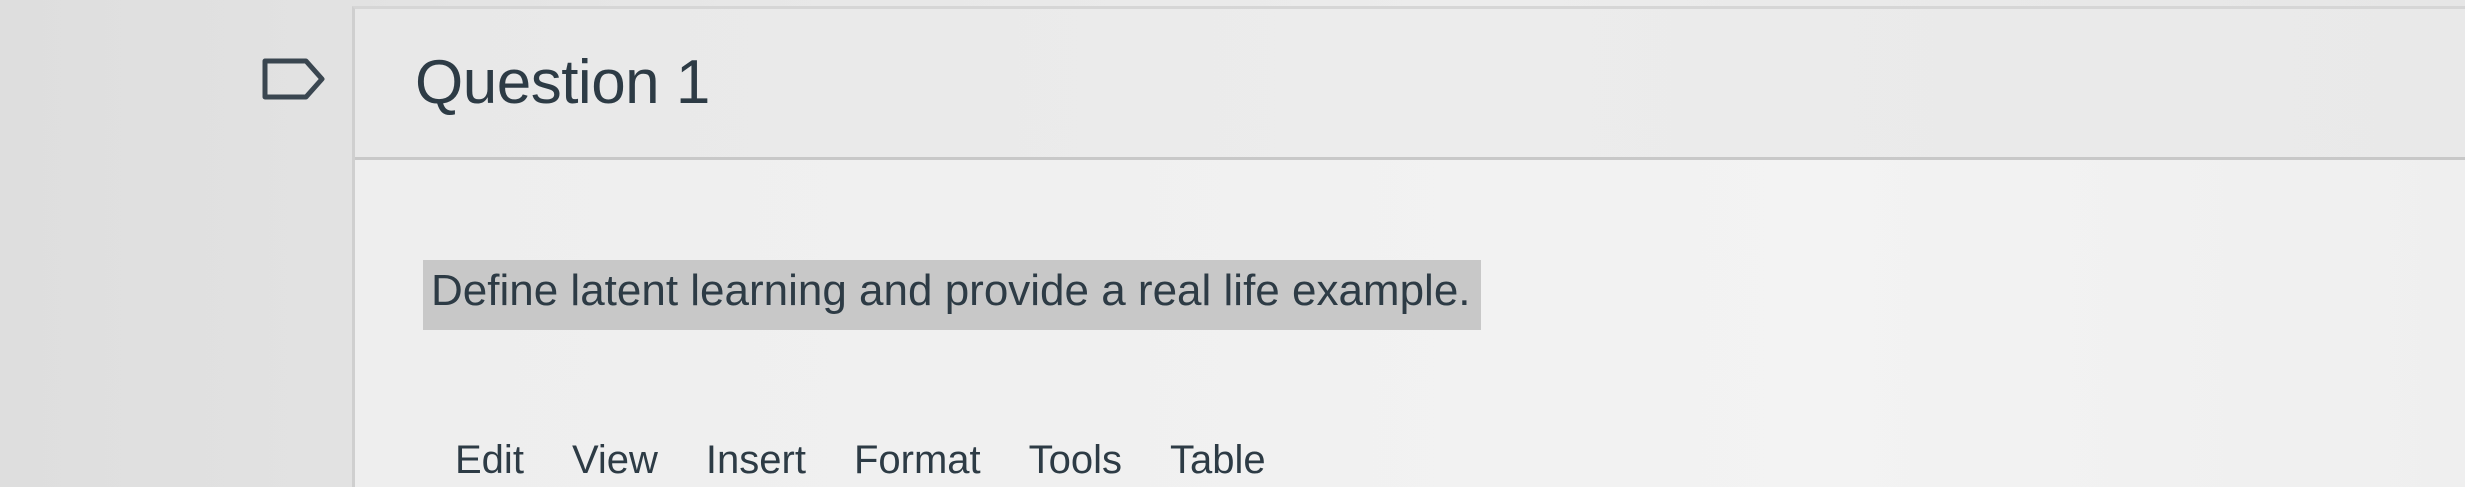  I want to click on menu-view: View, so click(615, 460).